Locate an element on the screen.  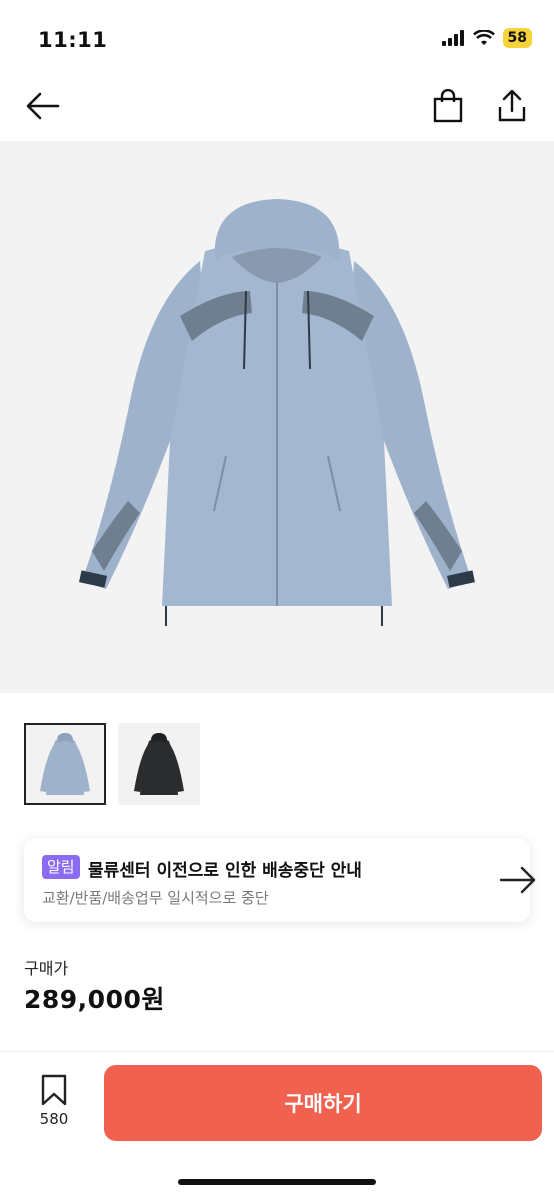
notice-title: 물류센터 이전으로 인한 배송중단 안내 is located at coordinates (225, 871).